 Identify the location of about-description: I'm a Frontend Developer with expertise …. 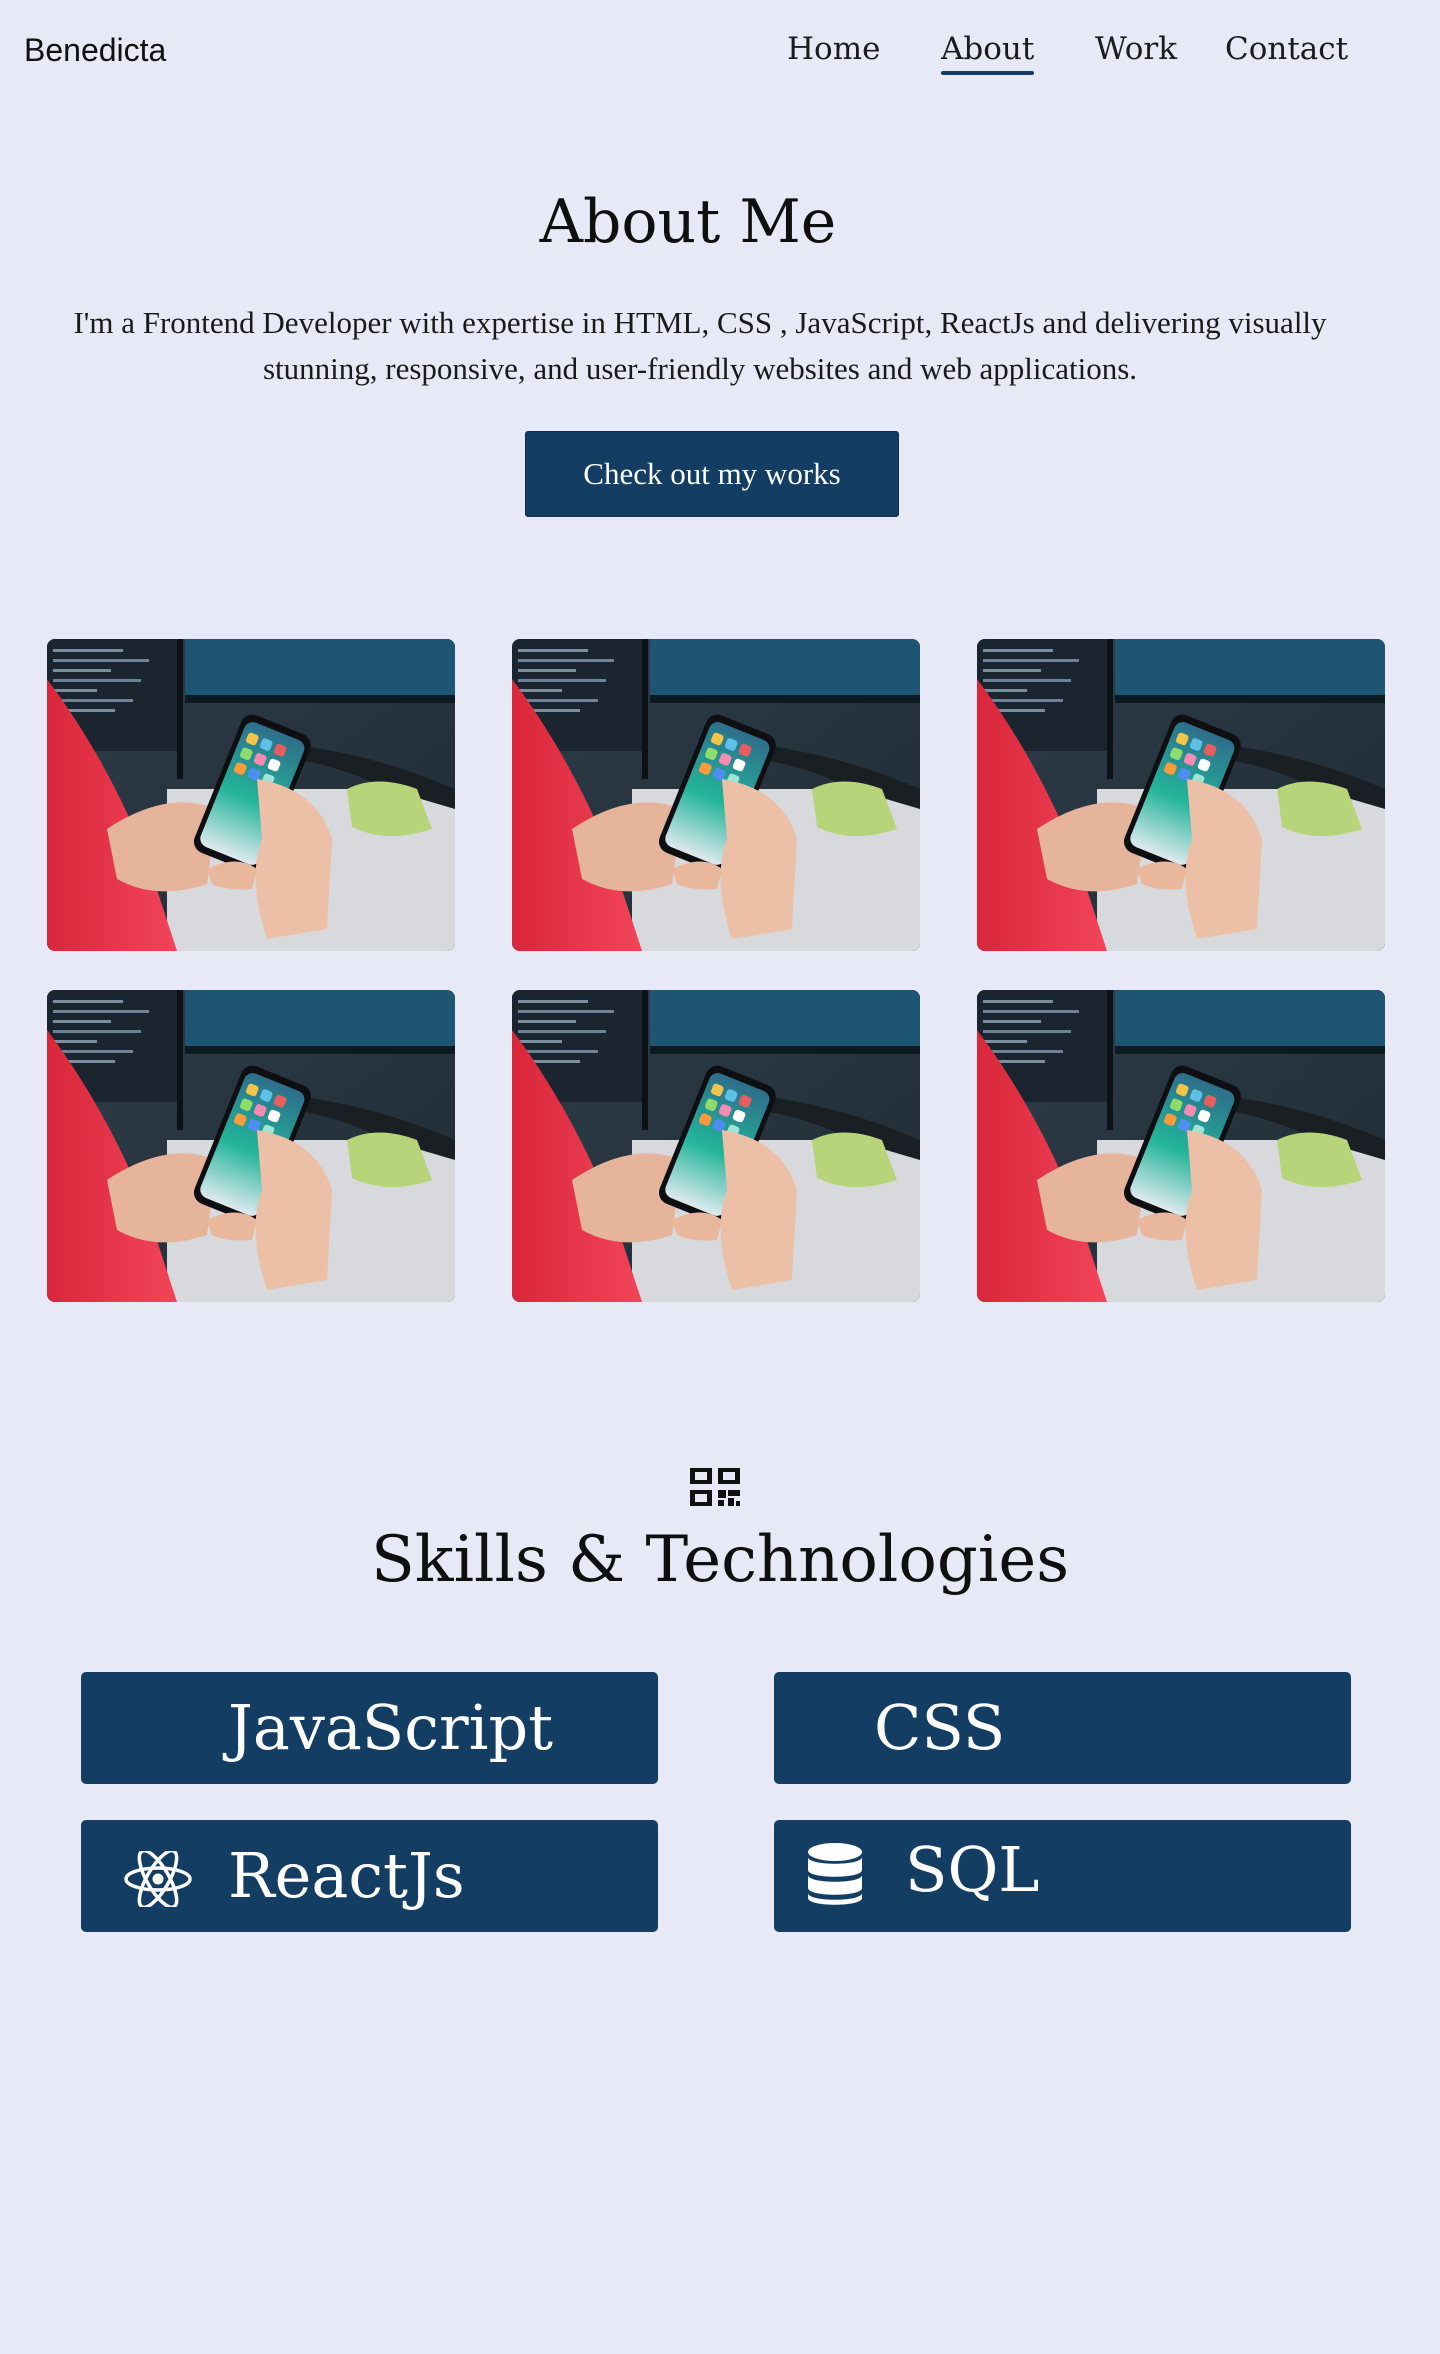
(700, 345).